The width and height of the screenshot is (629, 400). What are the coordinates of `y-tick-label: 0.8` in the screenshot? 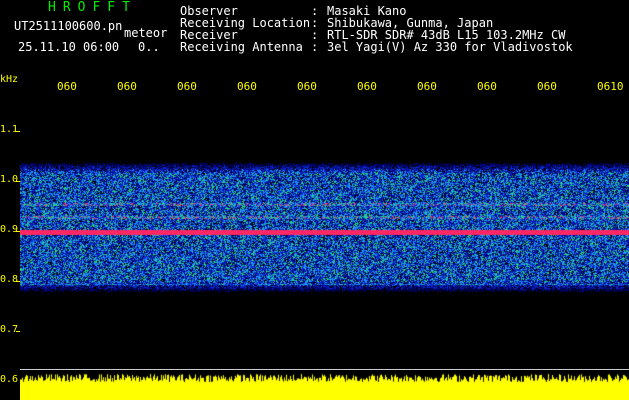 It's located at (9, 279).